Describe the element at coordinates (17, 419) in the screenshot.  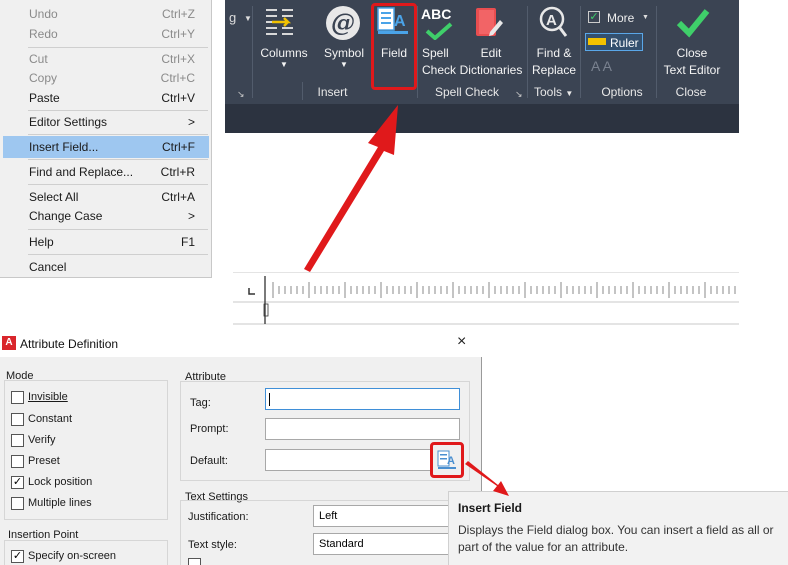
I see `constant-checkbox` at that location.